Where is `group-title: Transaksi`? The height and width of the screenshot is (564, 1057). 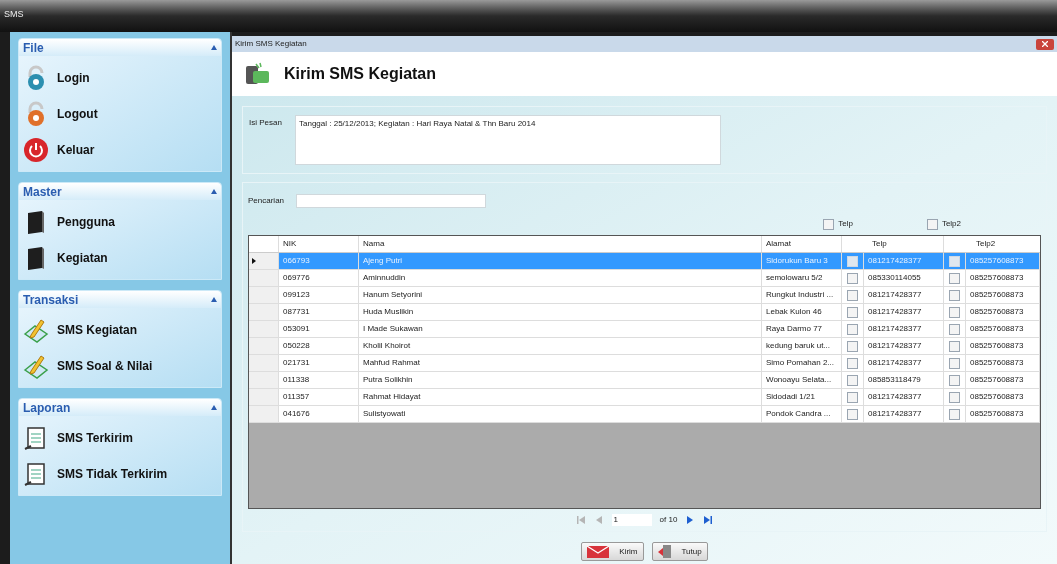
group-title: Transaksi is located at coordinates (51, 300).